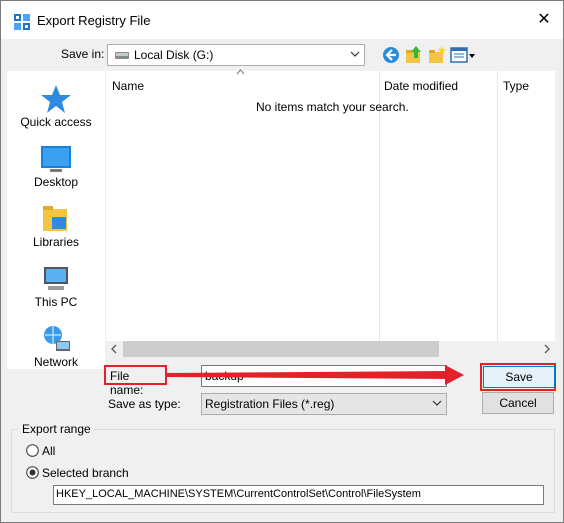 Image resolution: width=564 pixels, height=523 pixels. Describe the element at coordinates (22, 22) in the screenshot. I see `registry-icon` at that location.